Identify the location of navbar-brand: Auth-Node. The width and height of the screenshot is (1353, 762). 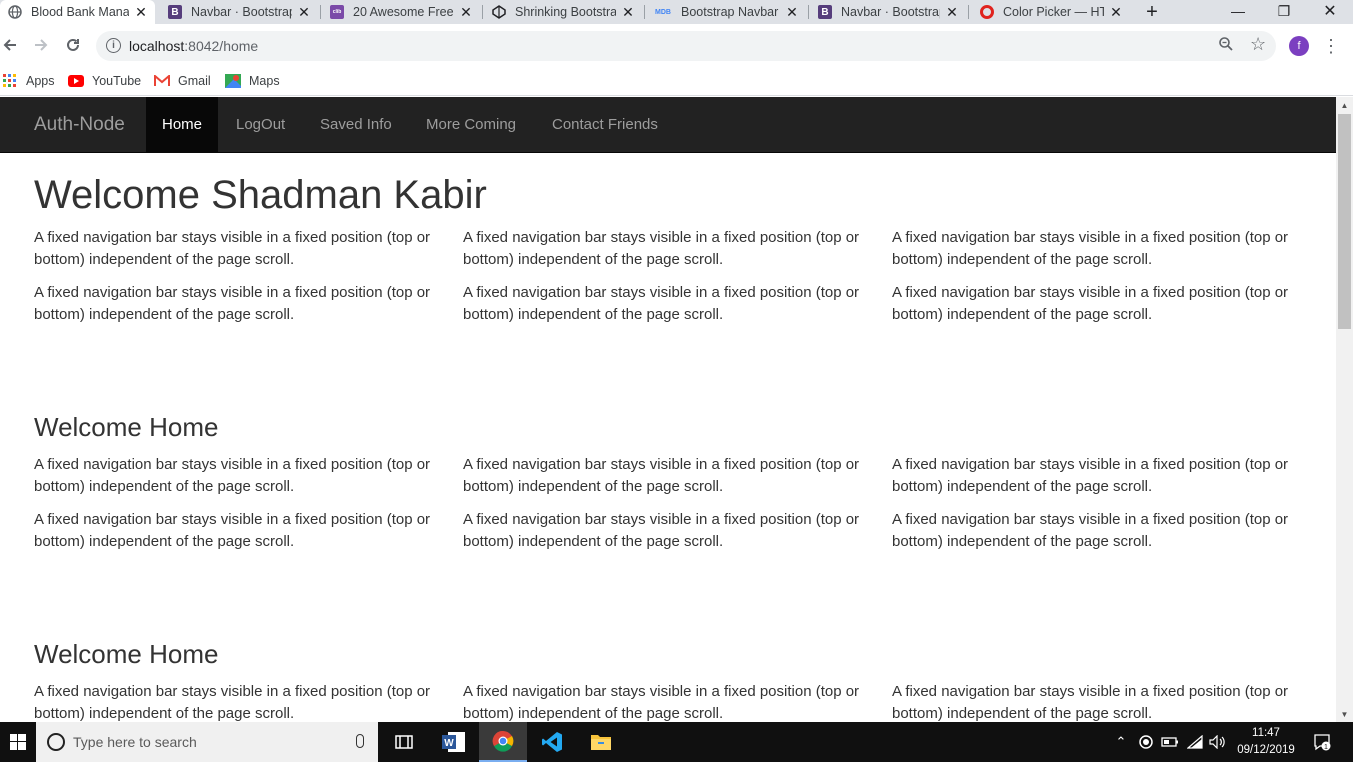
(79, 125).